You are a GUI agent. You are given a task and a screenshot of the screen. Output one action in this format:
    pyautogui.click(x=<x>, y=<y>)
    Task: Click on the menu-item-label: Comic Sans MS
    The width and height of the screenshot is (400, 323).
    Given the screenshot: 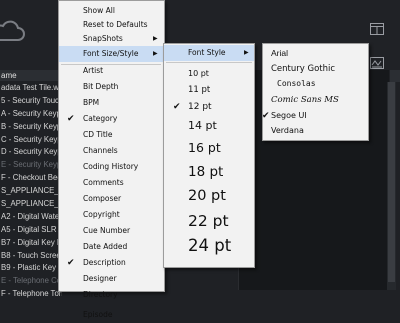 What is the action you would take?
    pyautogui.click(x=305, y=100)
    